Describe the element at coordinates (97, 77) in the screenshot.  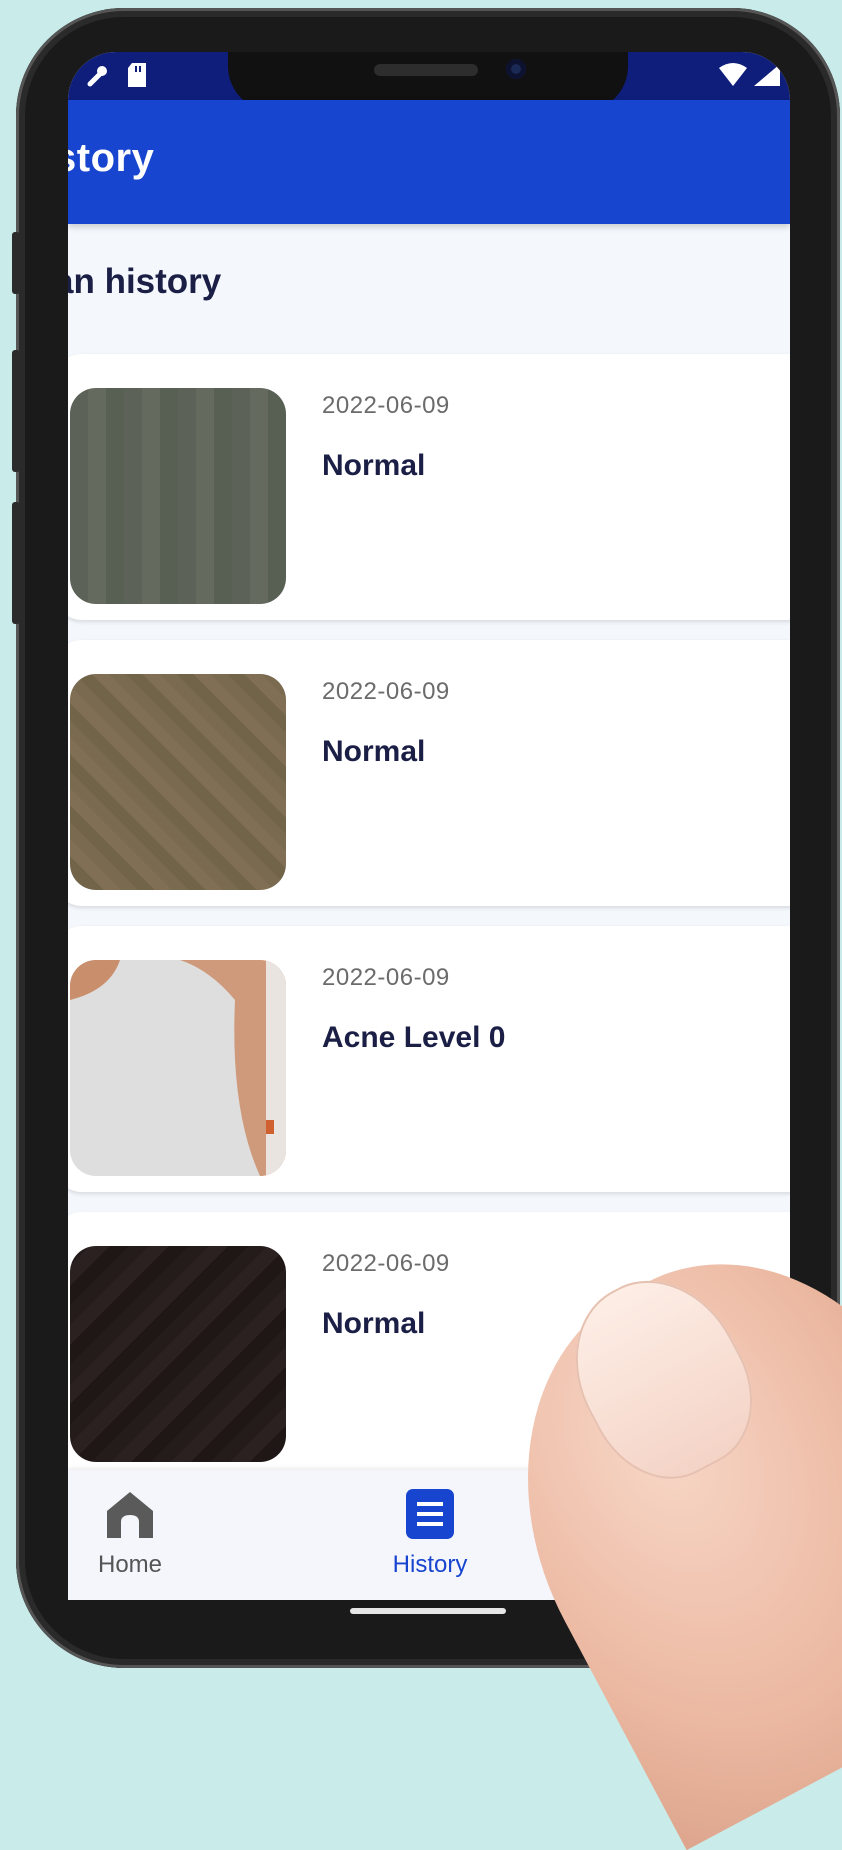
I see `tool-icon` at that location.